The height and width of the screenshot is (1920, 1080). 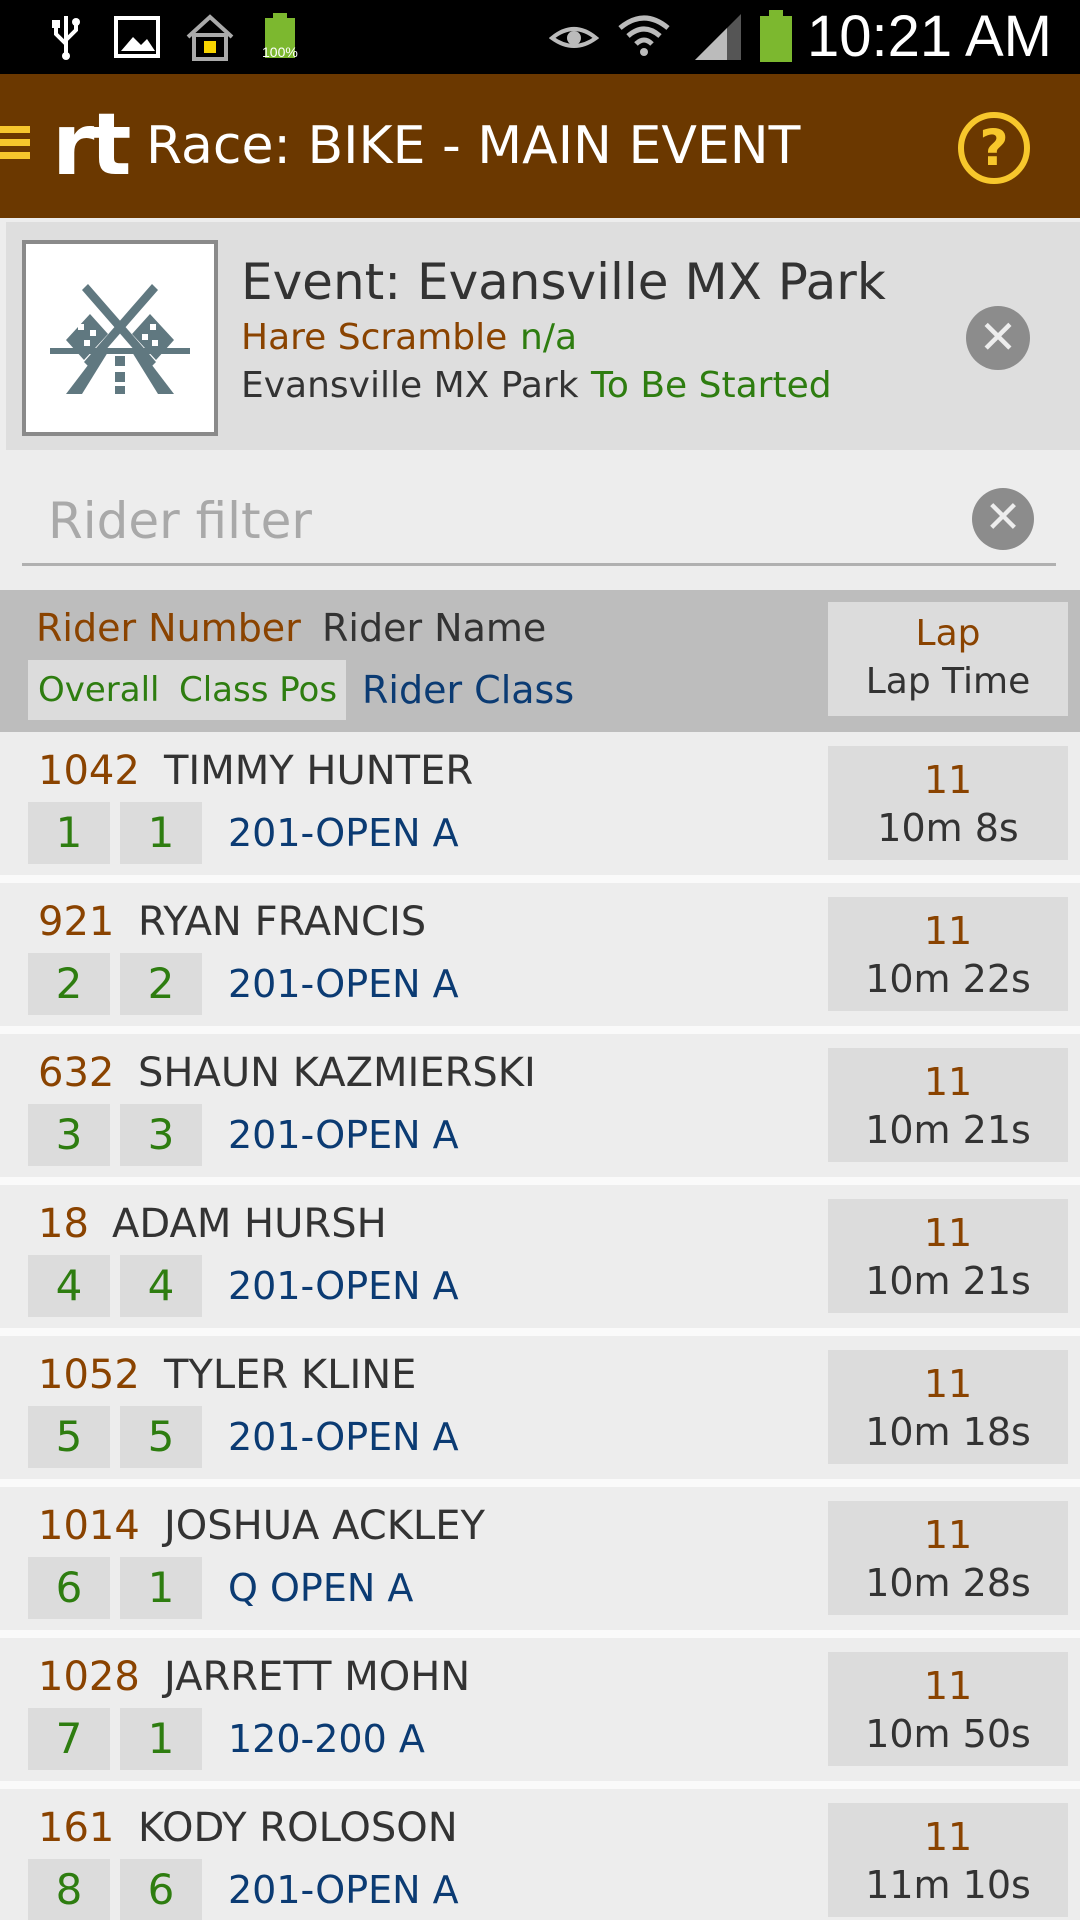 I want to click on header-lap-time: Lap Time, so click(x=948, y=681).